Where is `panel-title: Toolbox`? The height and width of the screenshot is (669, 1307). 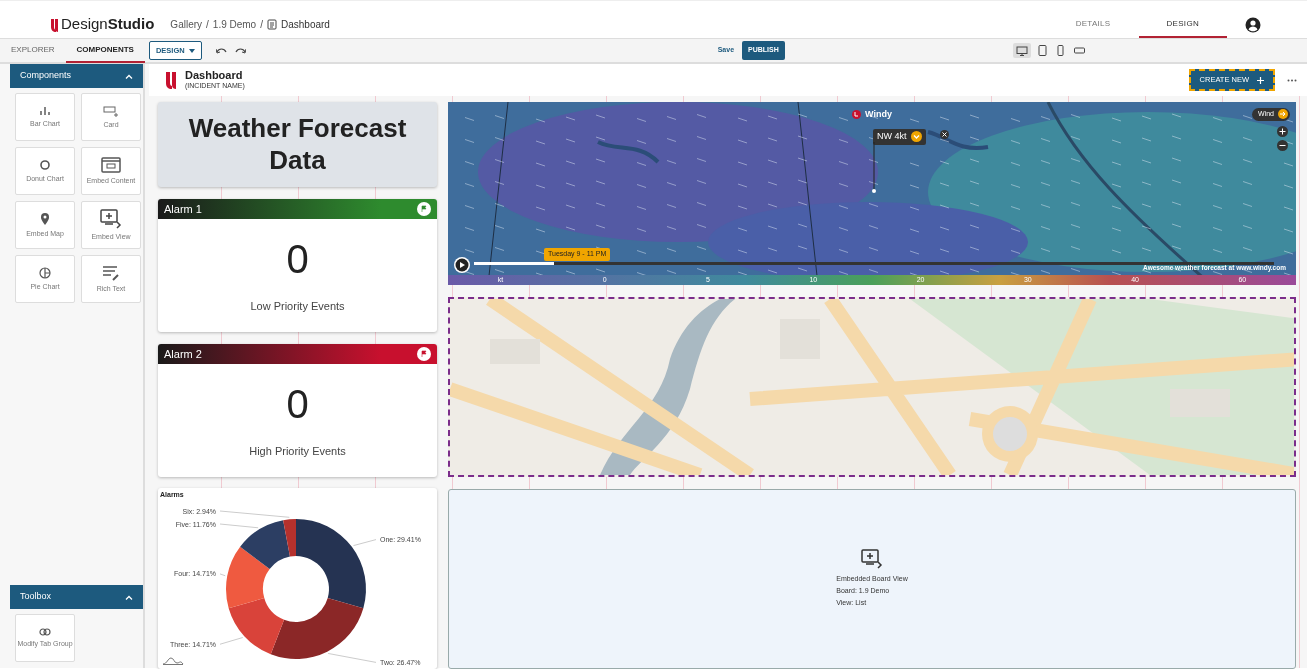 panel-title: Toolbox is located at coordinates (36, 597).